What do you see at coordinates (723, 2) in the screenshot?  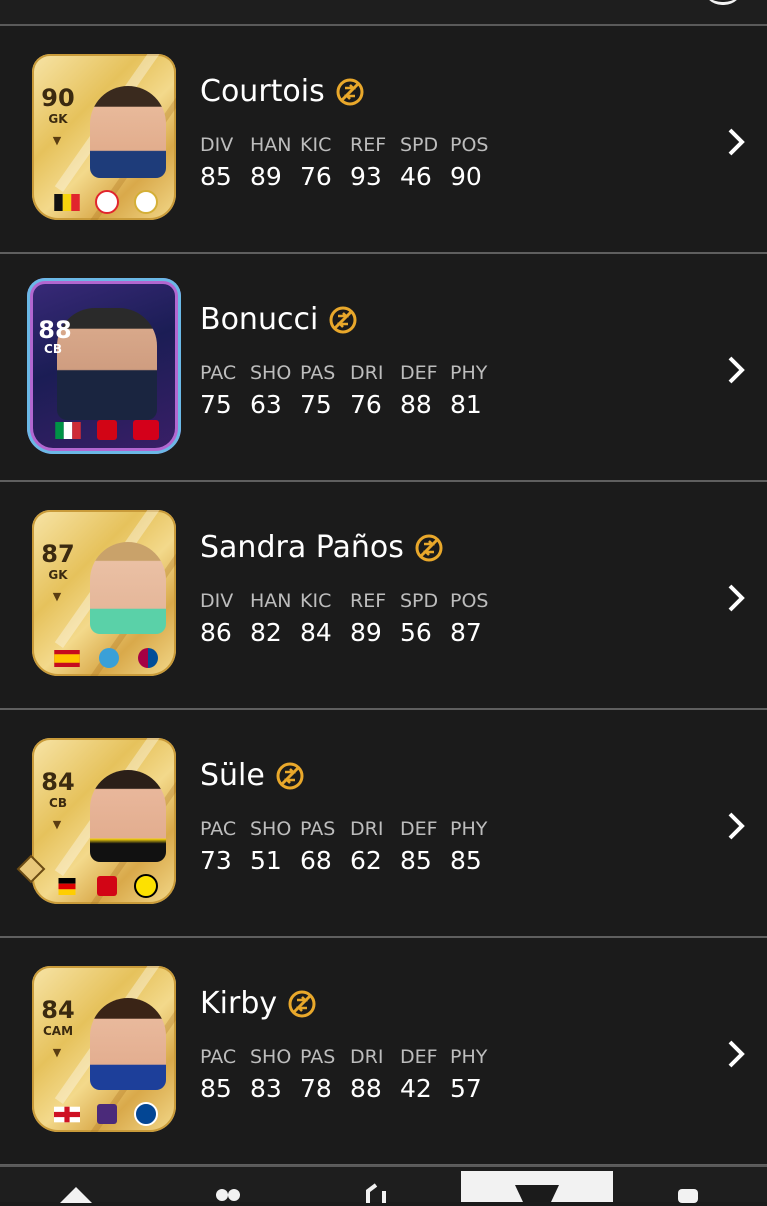 I see `top-right-control` at bounding box center [723, 2].